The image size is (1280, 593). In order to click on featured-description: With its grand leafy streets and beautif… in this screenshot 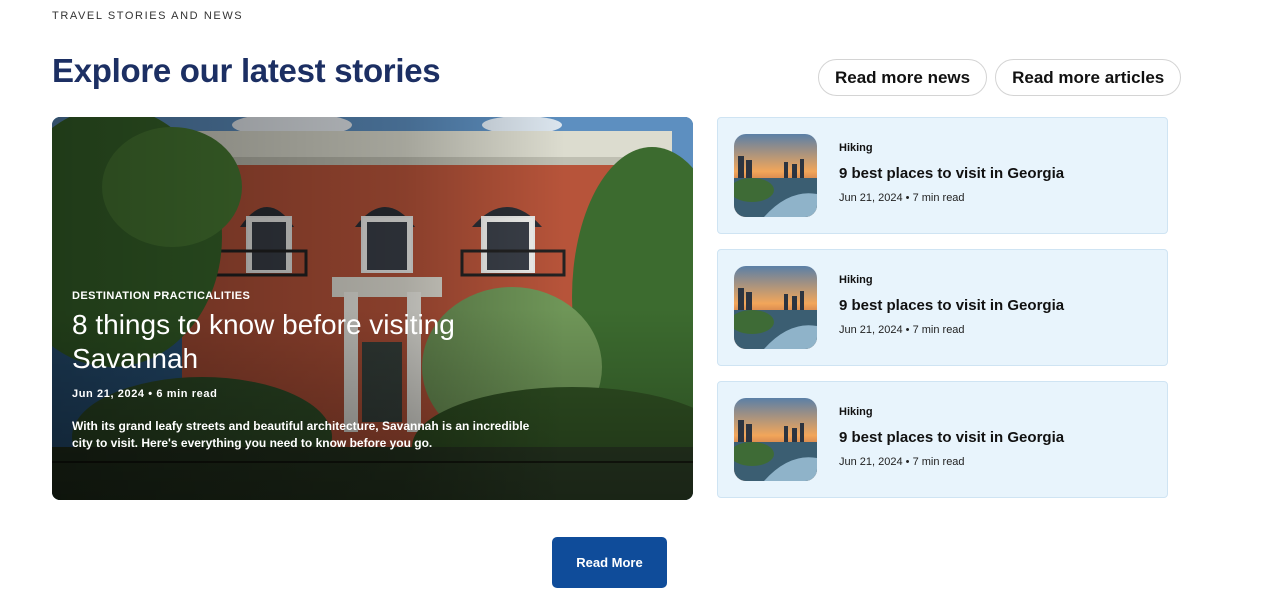, I will do `click(301, 434)`.